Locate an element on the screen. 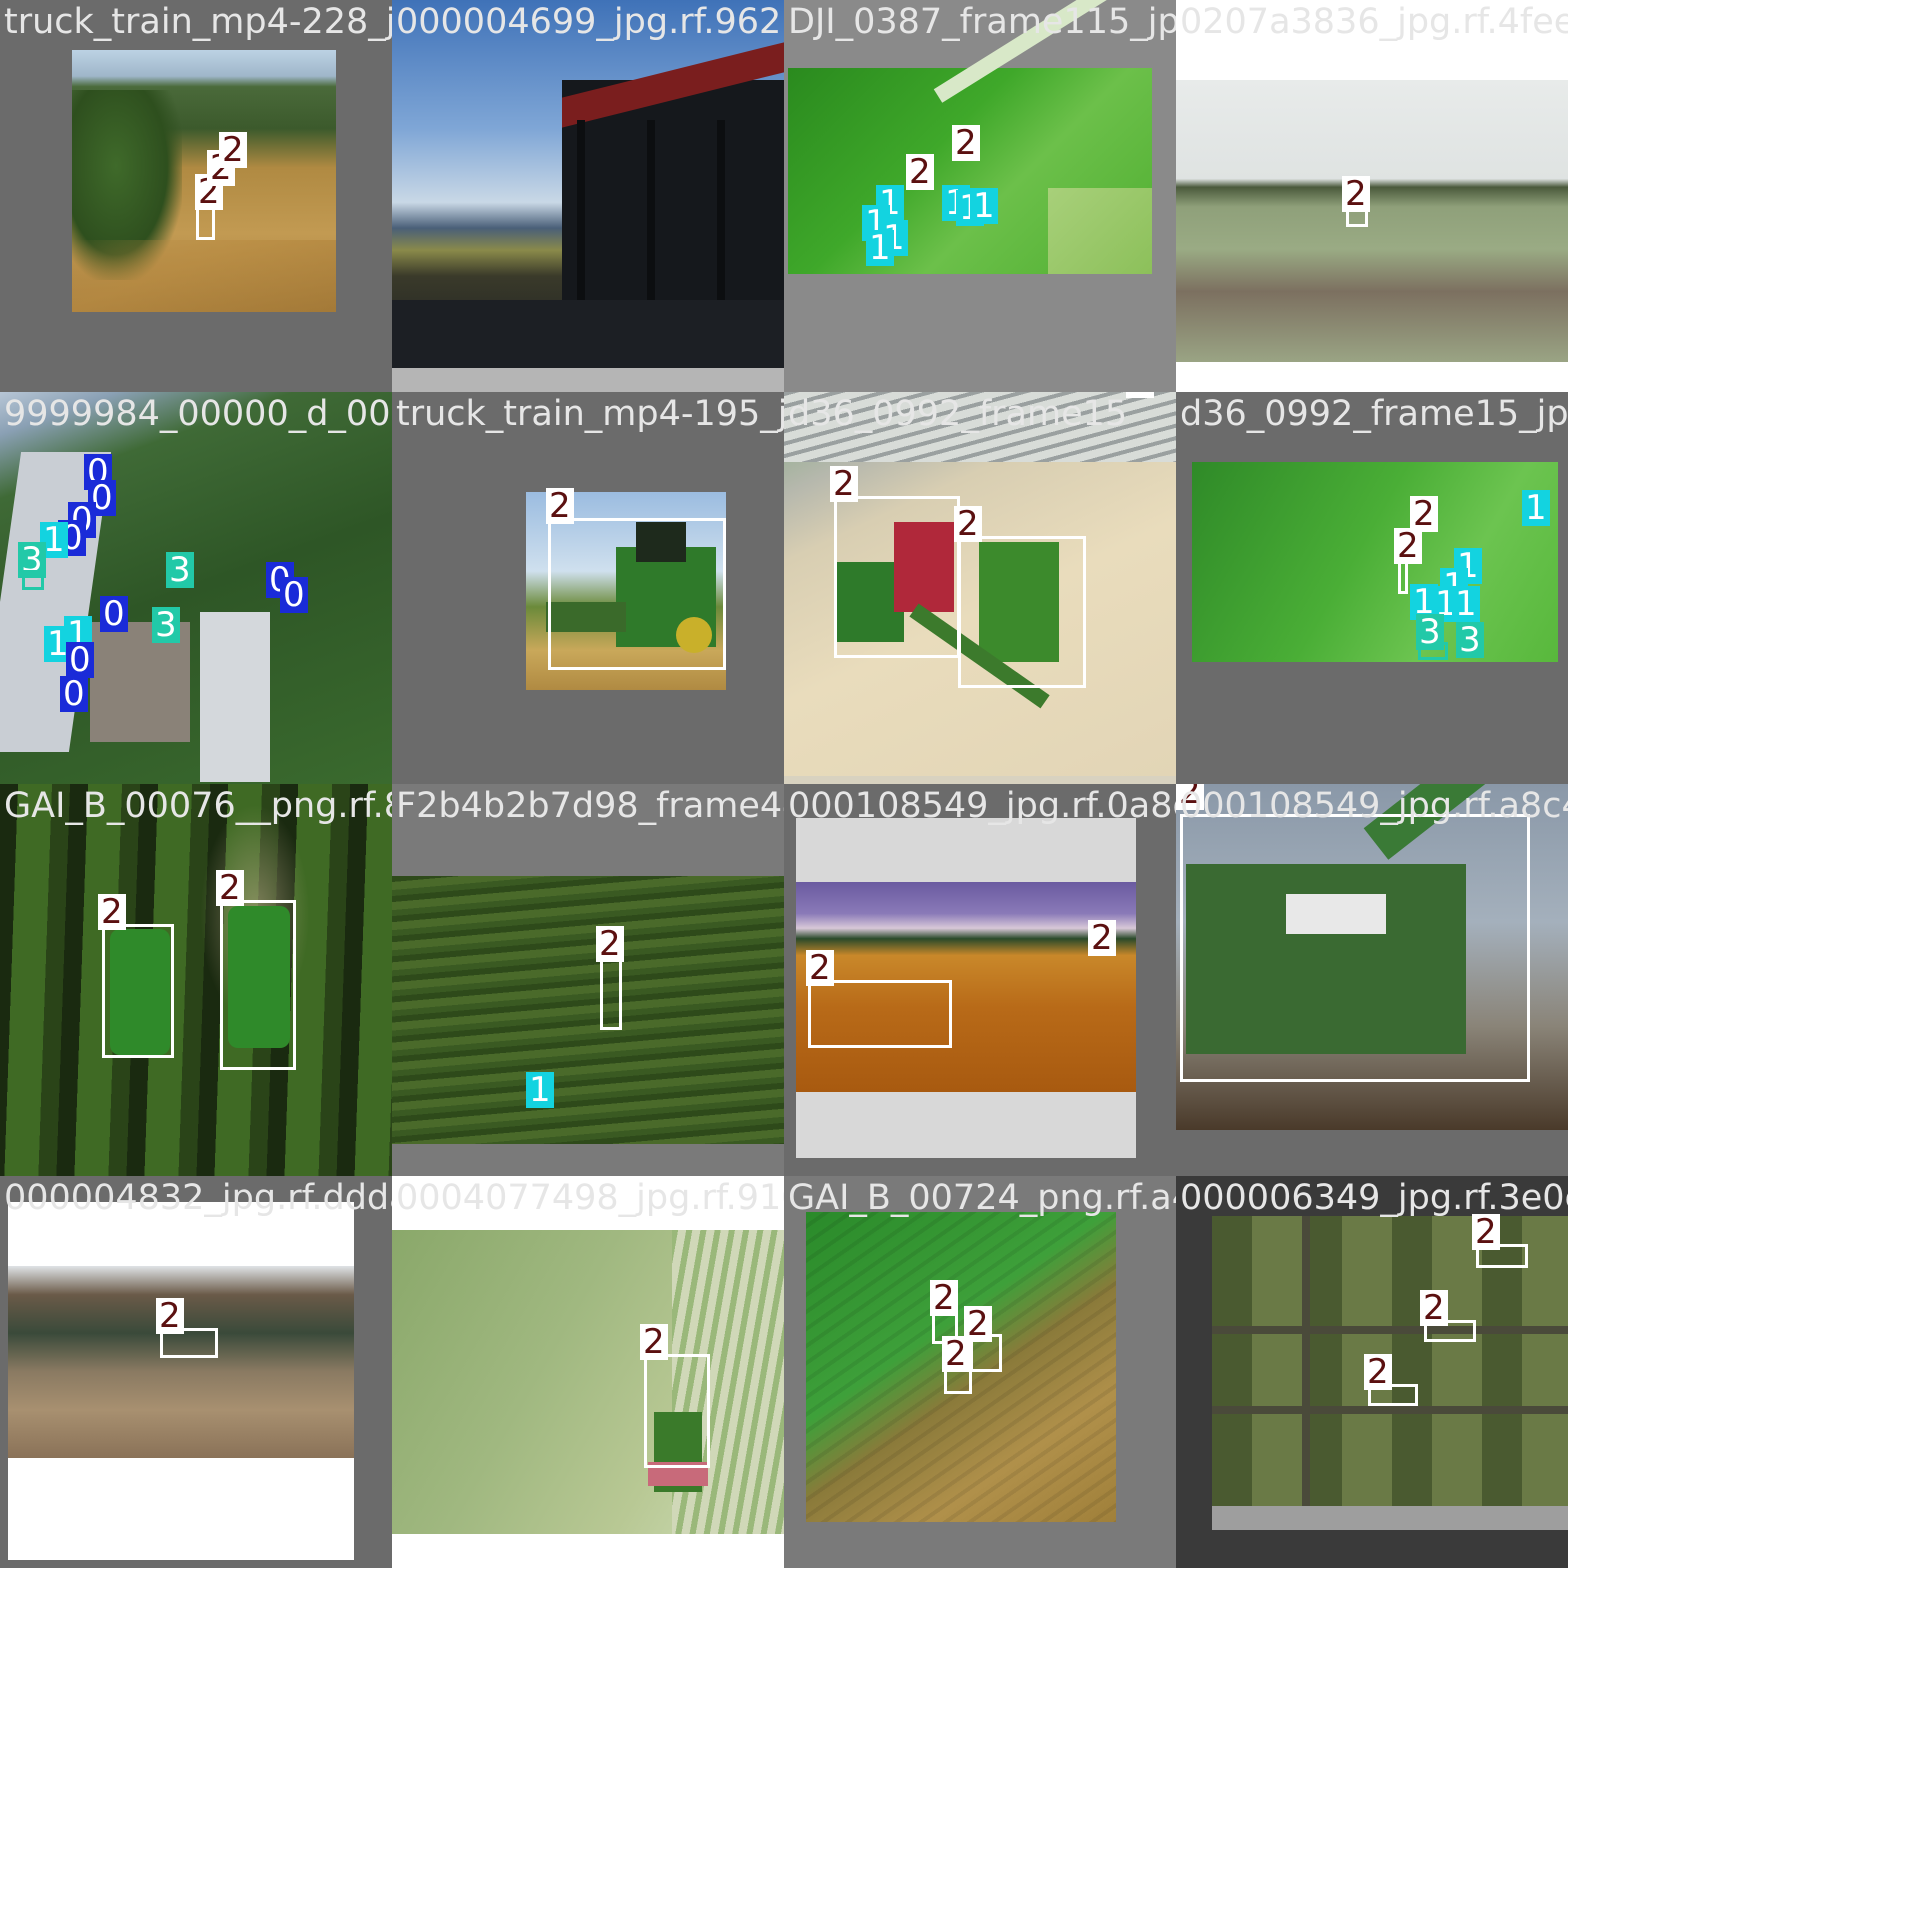 The image size is (1920, 1920). tile-14: 2 0004077498_jpg.rf.910c87cec is located at coordinates (588, 1372).